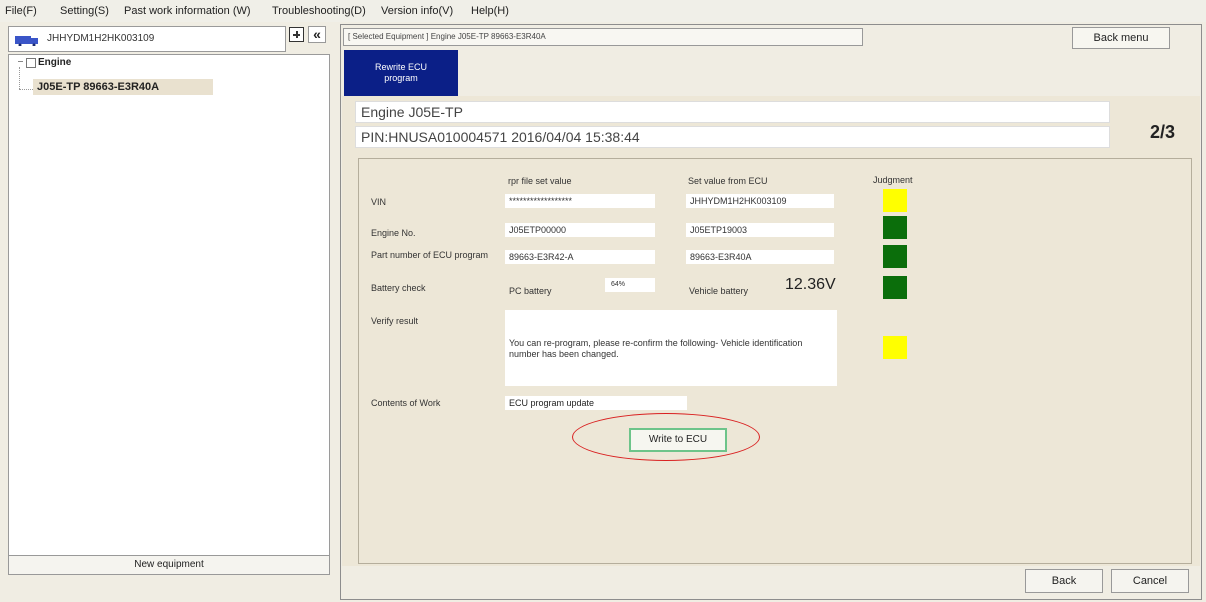  Describe the element at coordinates (895, 256) in the screenshot. I see `judgment-indicator-part-number` at that location.